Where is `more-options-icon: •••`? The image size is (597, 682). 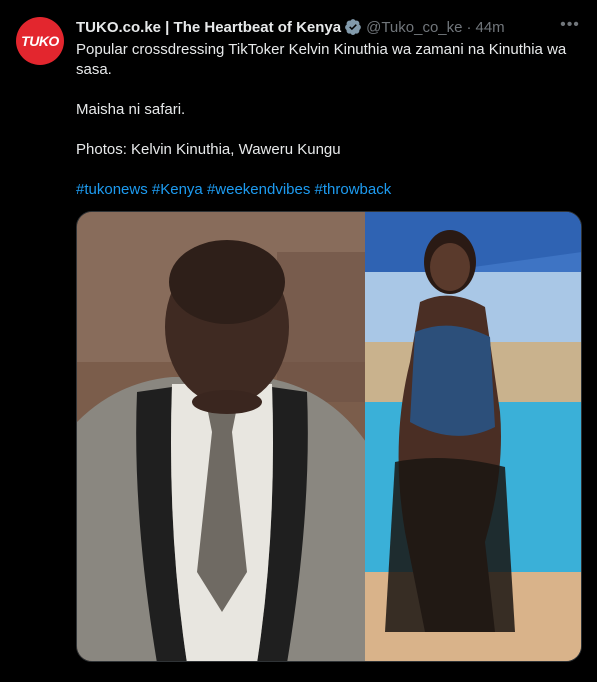
more-options-icon: ••• is located at coordinates (570, 25).